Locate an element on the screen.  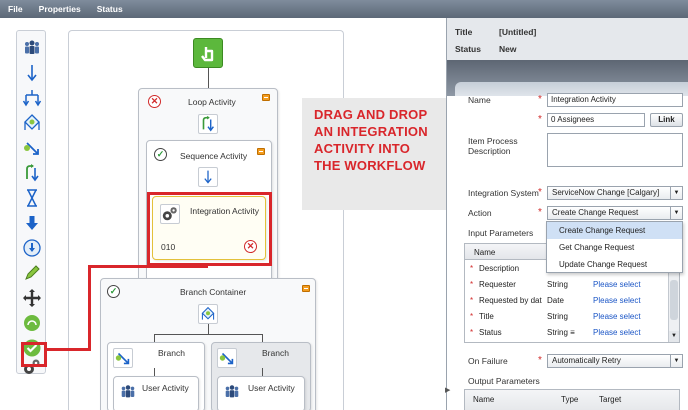
activity-toolbar is located at coordinates (31, 202).